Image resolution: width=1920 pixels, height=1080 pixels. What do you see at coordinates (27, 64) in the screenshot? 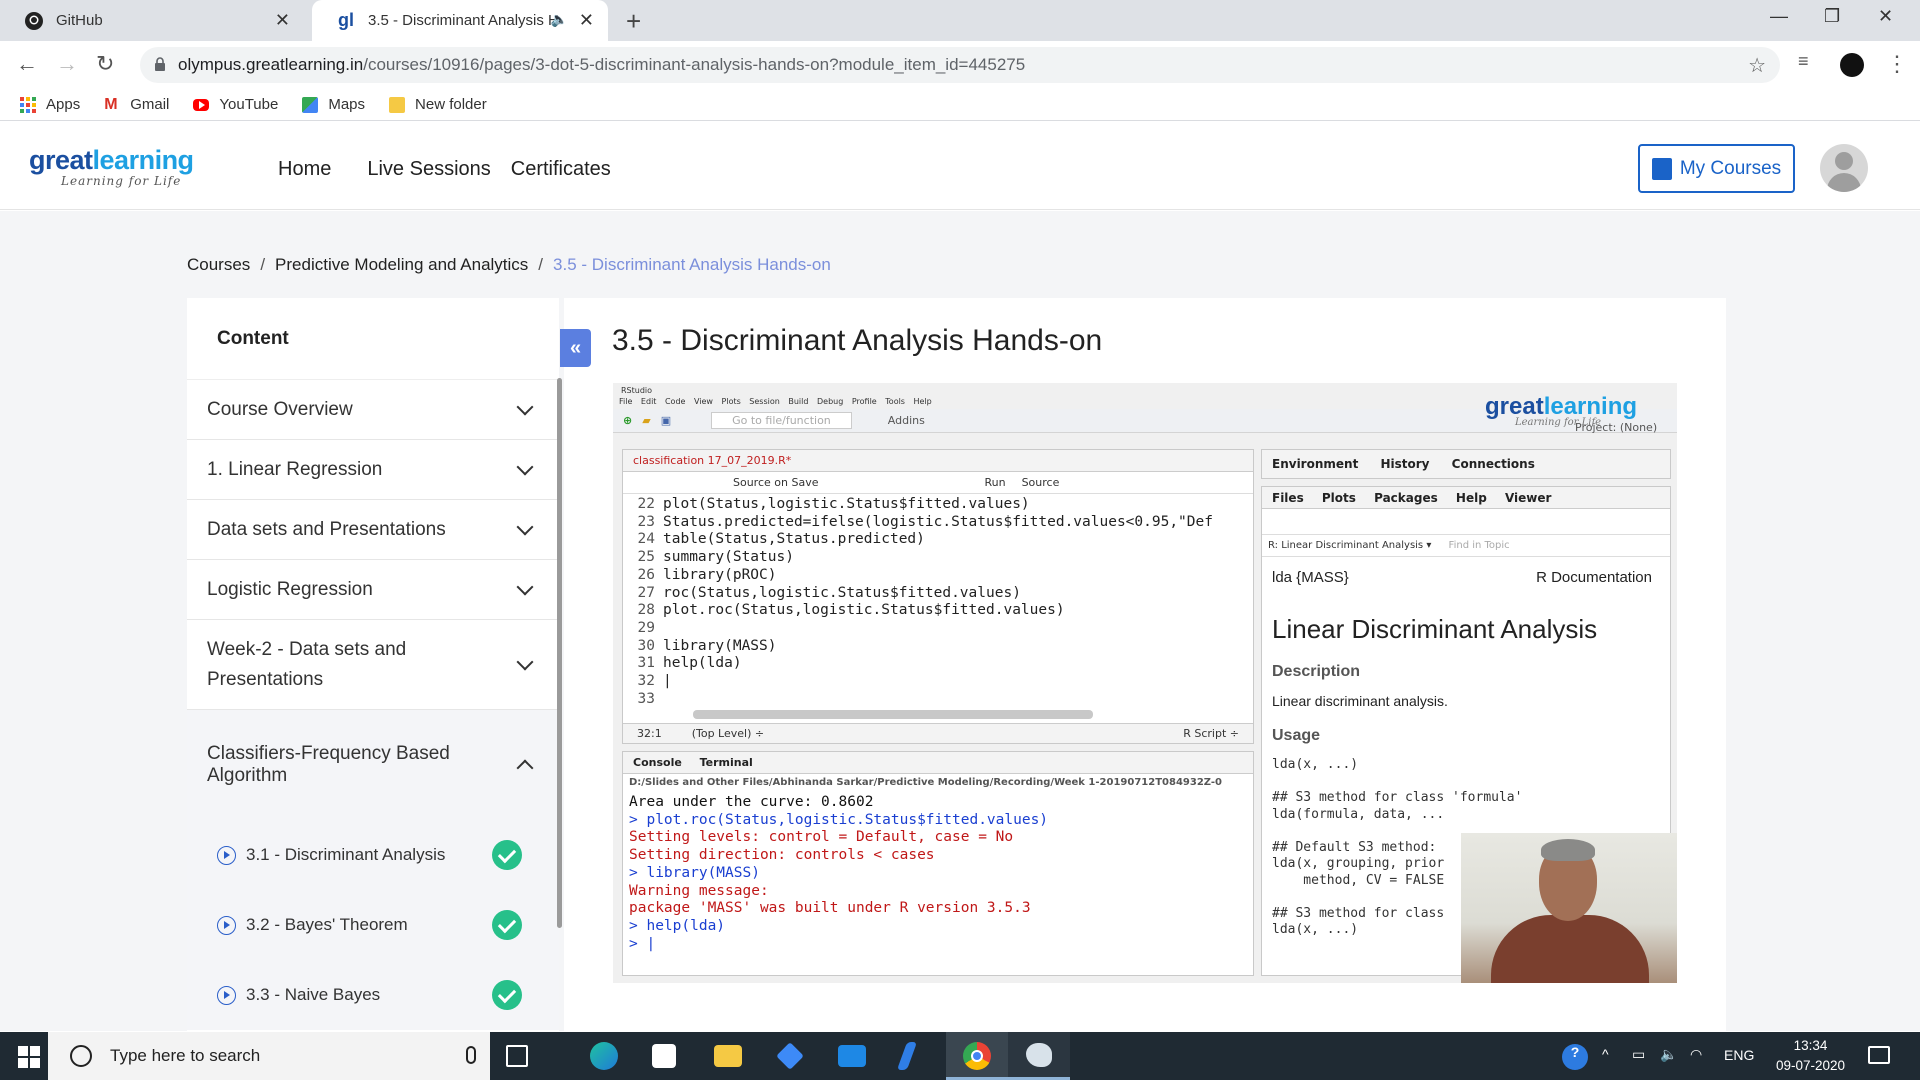
I see `back-button: ←` at bounding box center [27, 64].